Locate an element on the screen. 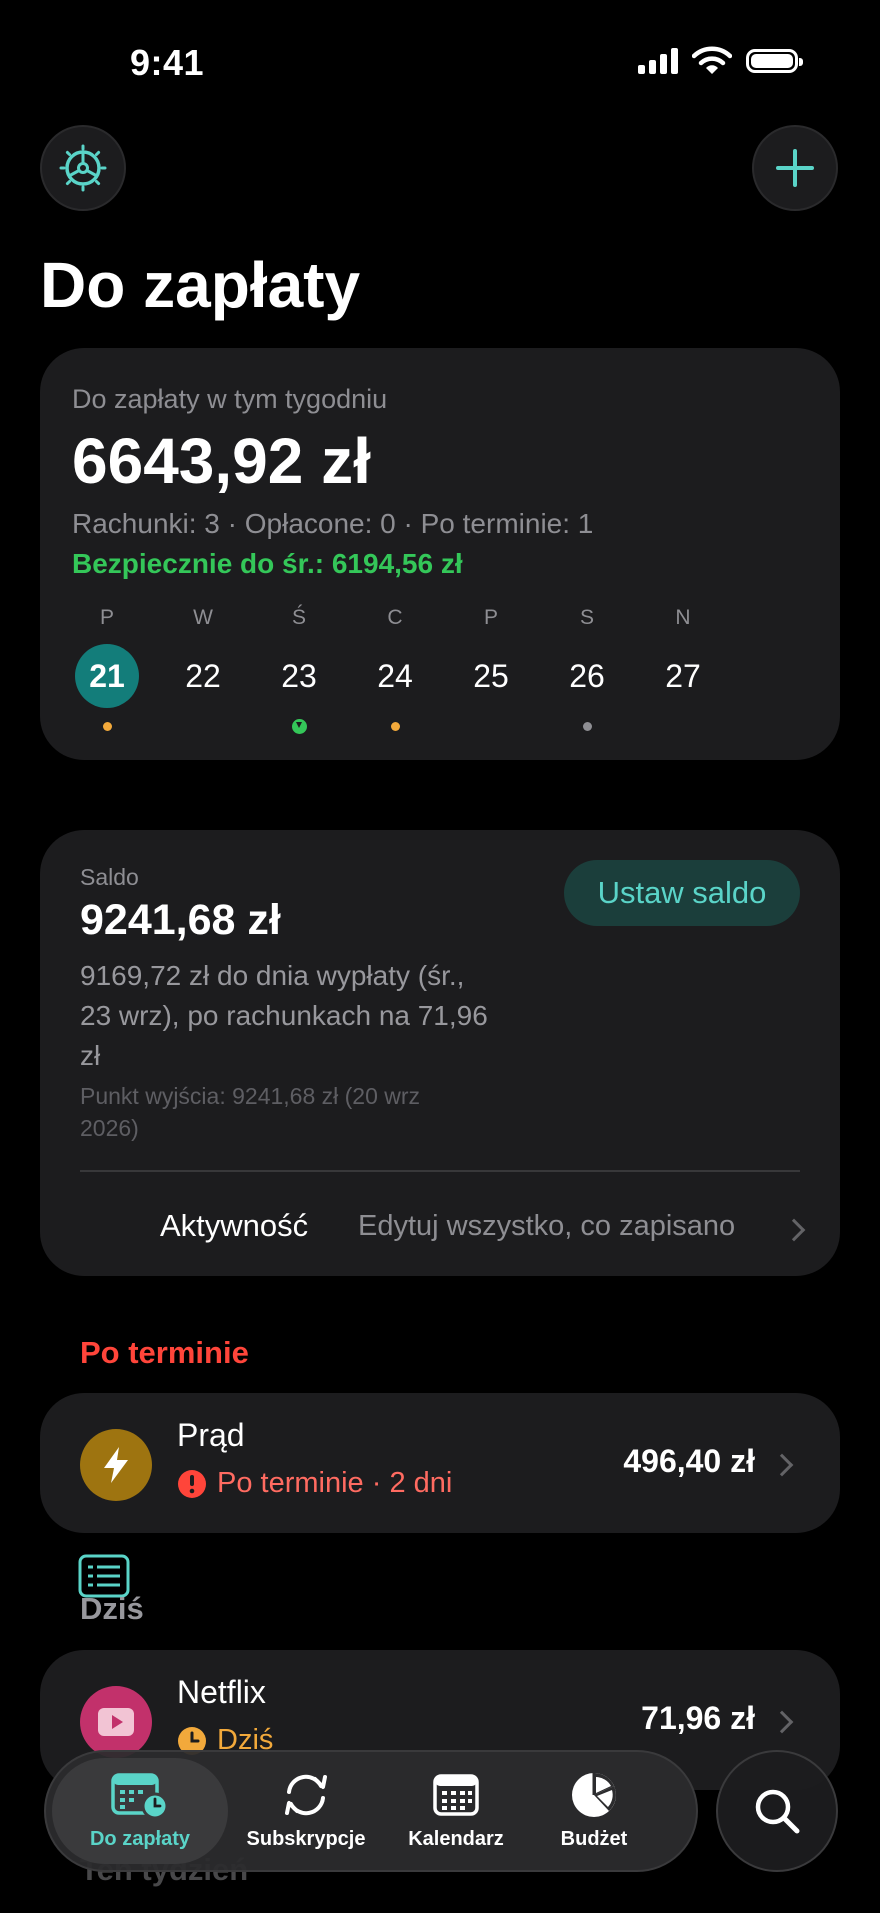  tab-label: Budżet is located at coordinates (594, 1839).